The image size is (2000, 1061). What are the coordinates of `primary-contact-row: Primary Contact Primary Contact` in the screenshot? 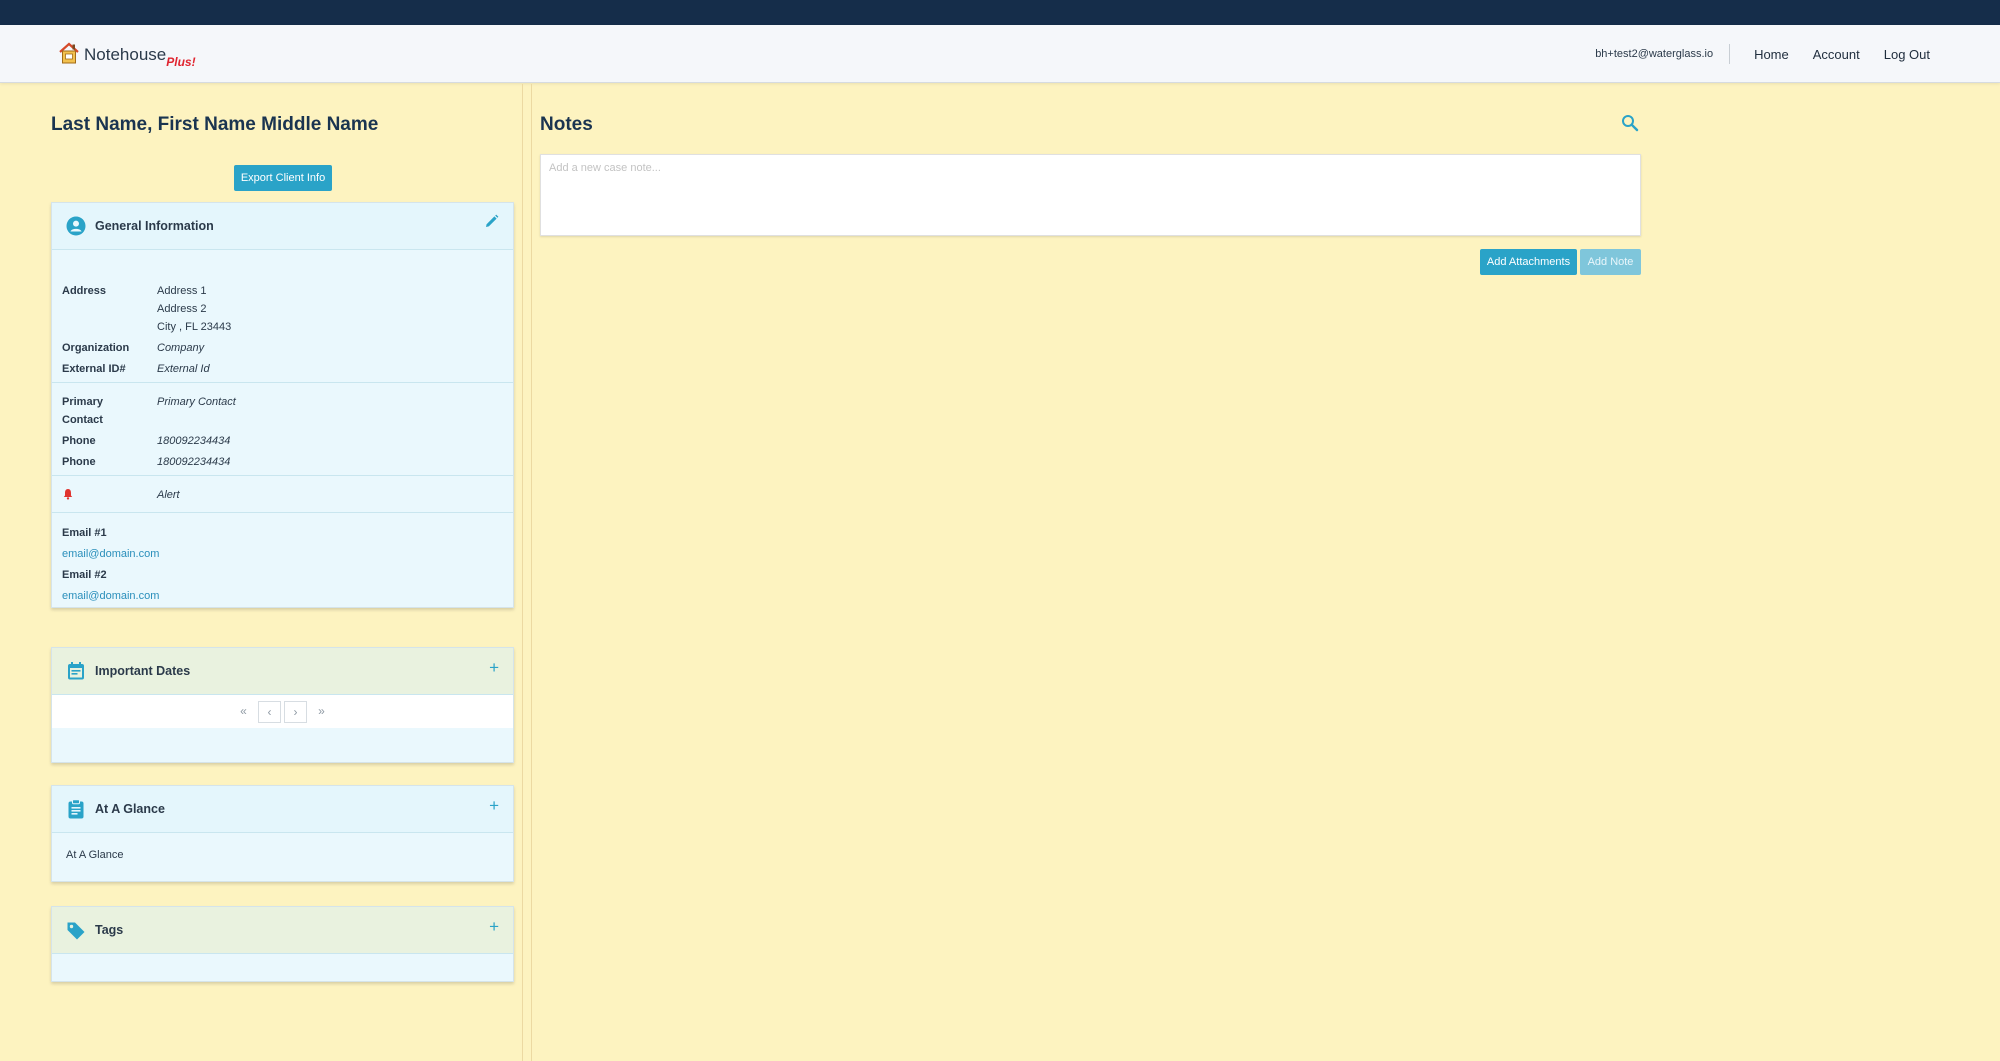 It's located at (287, 411).